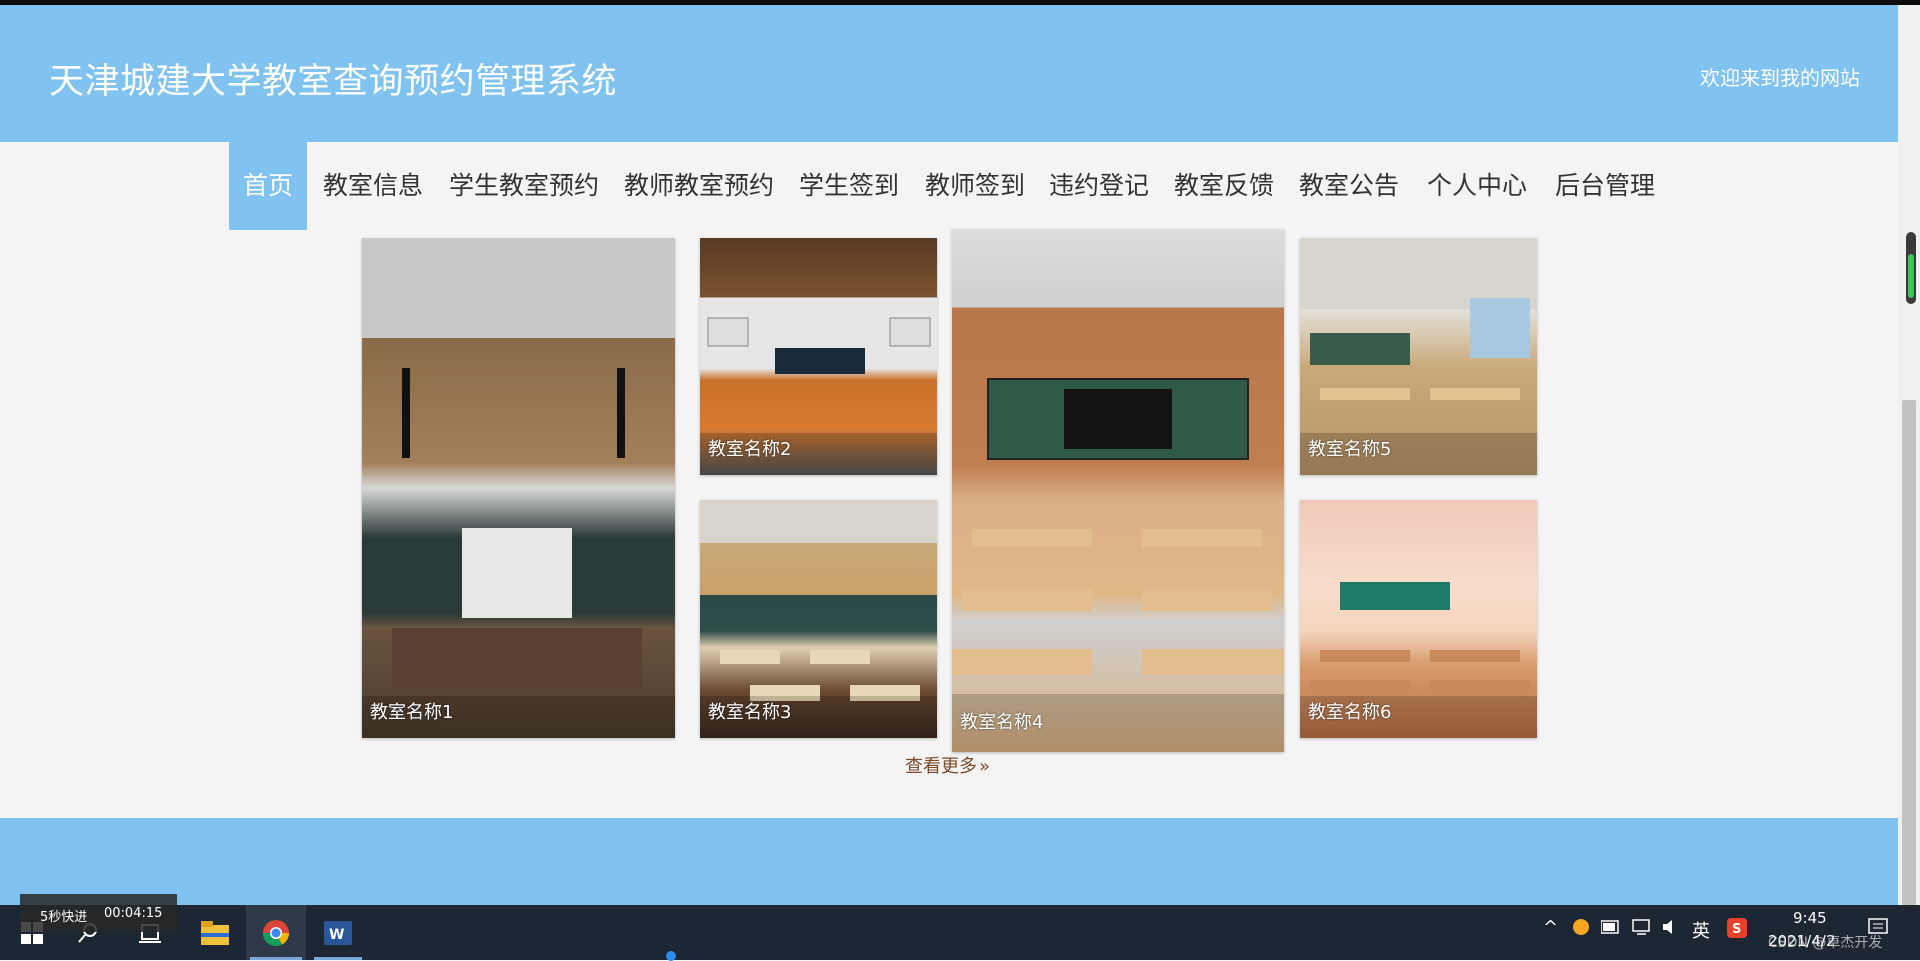 The width and height of the screenshot is (1920, 961). Describe the element at coordinates (1418, 619) in the screenshot. I see `classroom-tile-6: 教室名称6` at that location.